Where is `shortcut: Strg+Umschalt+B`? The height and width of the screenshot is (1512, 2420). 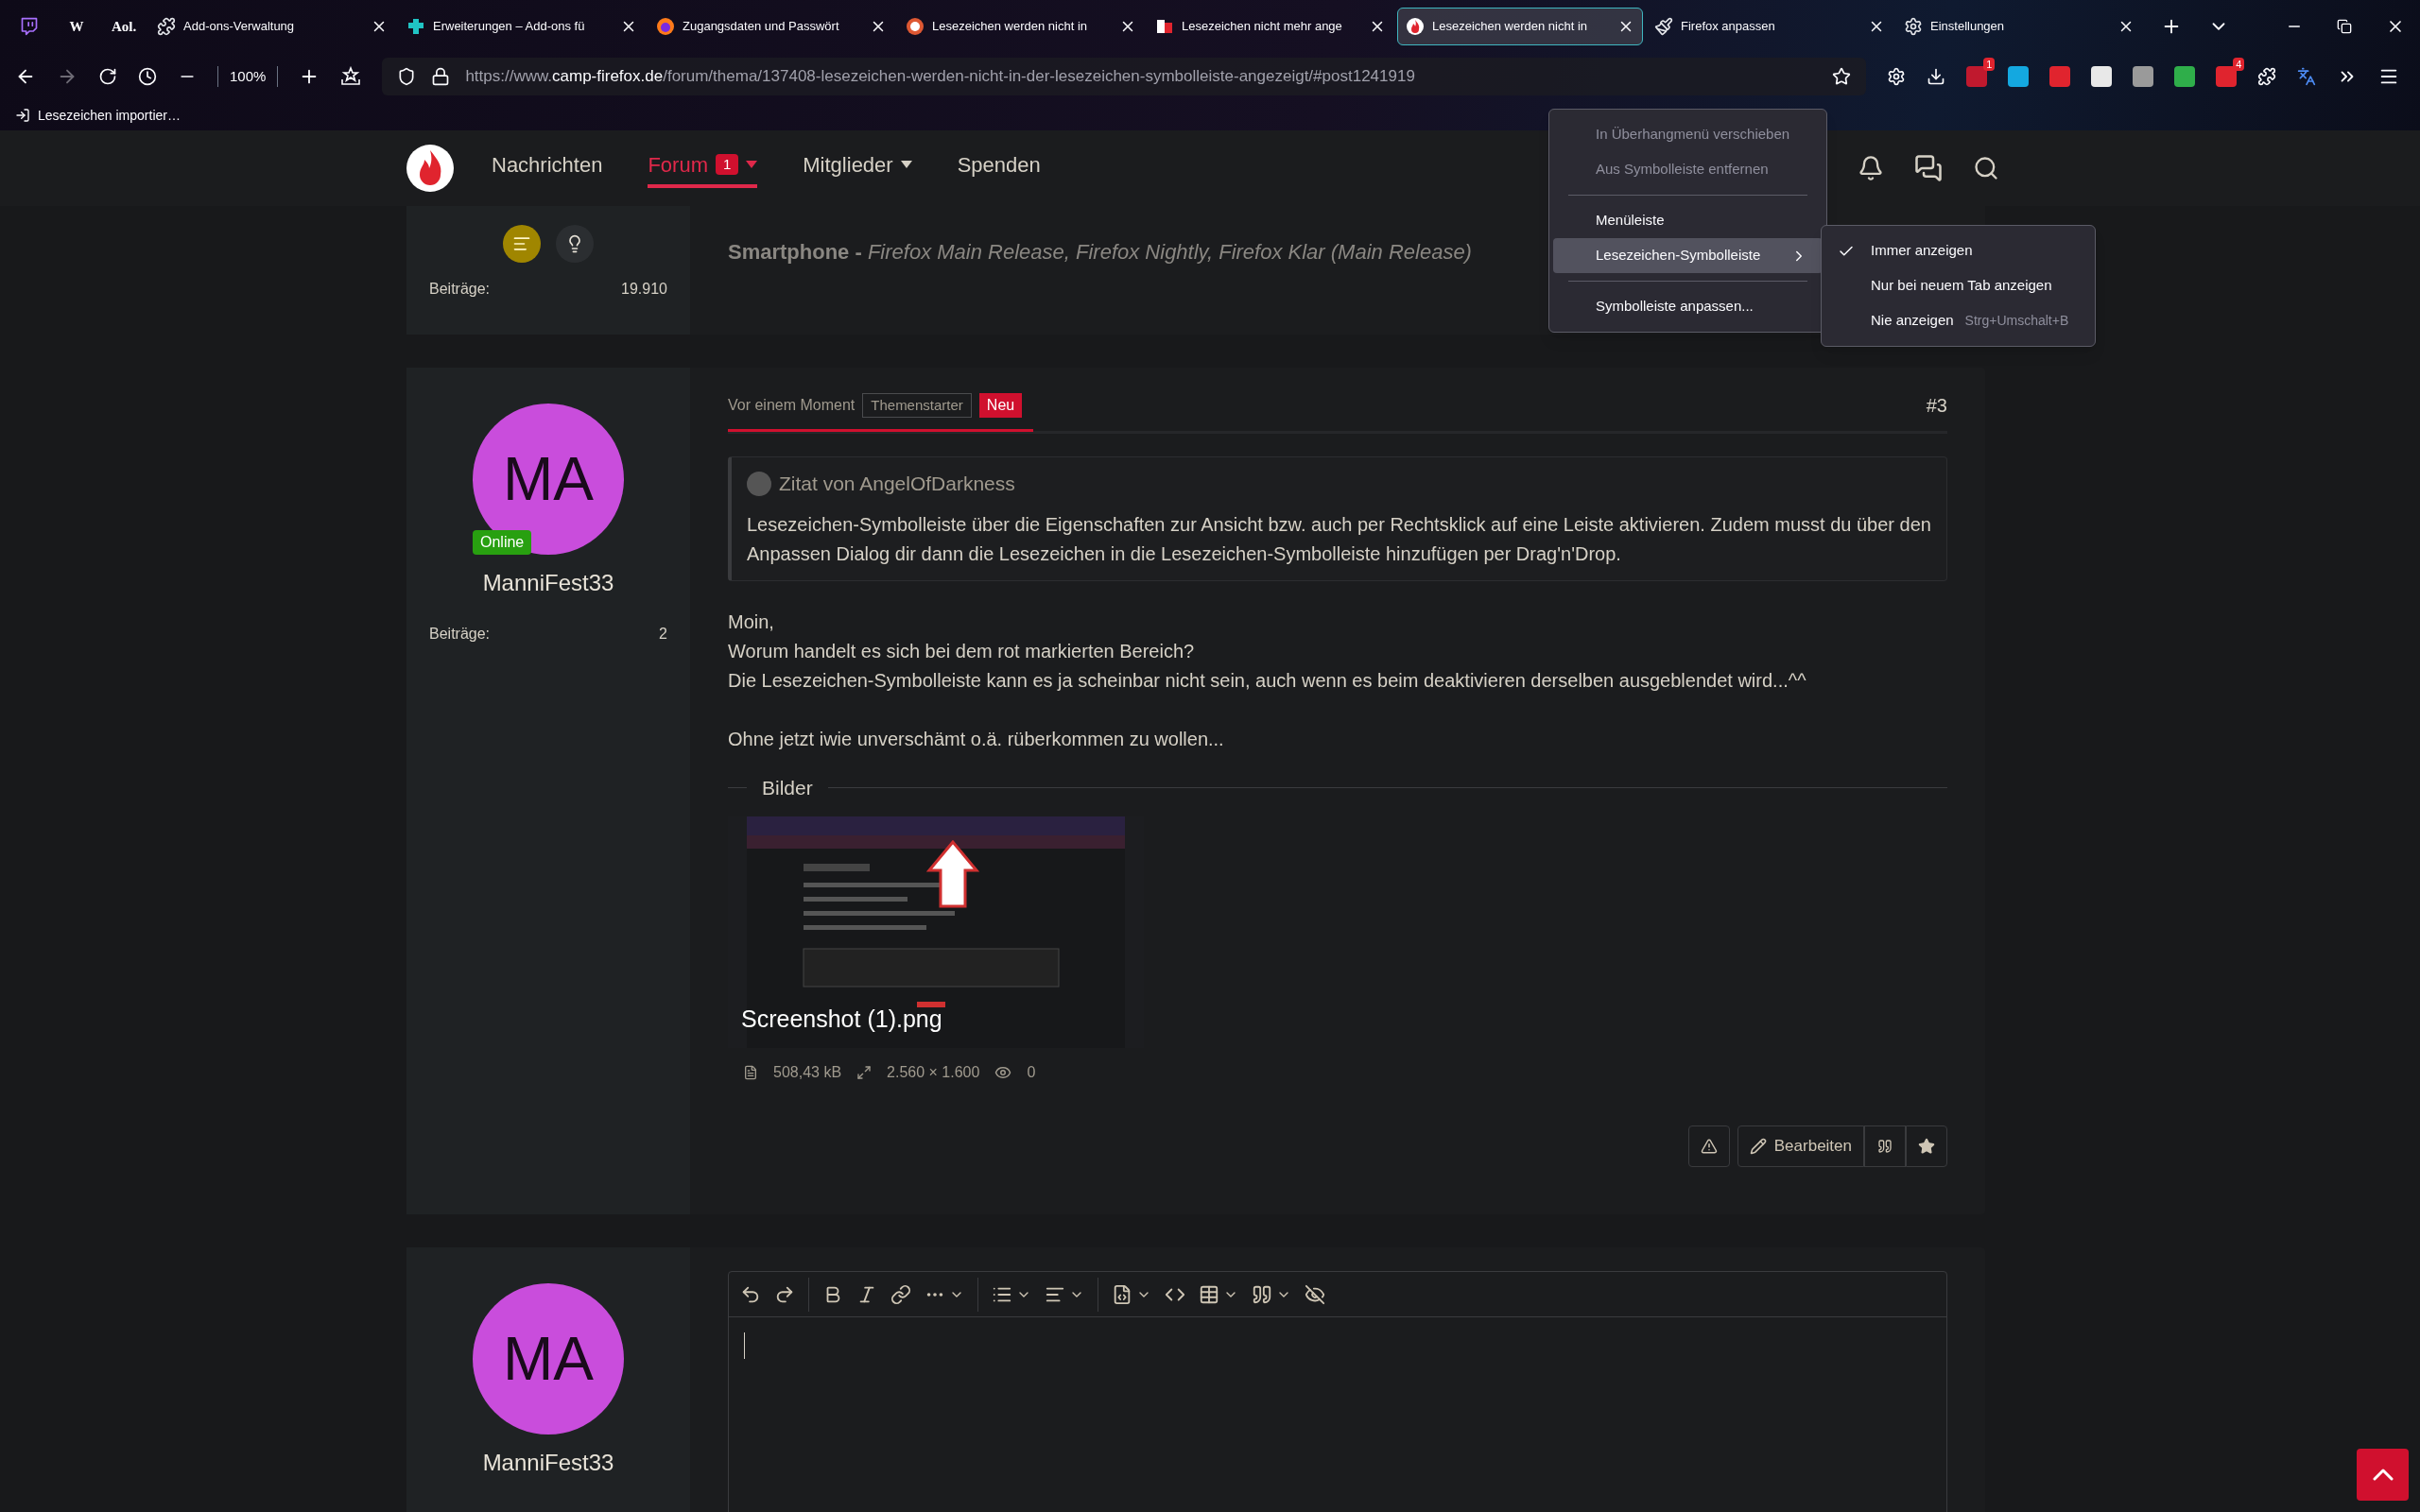
shortcut: Strg+Umschalt+B is located at coordinates (2017, 321).